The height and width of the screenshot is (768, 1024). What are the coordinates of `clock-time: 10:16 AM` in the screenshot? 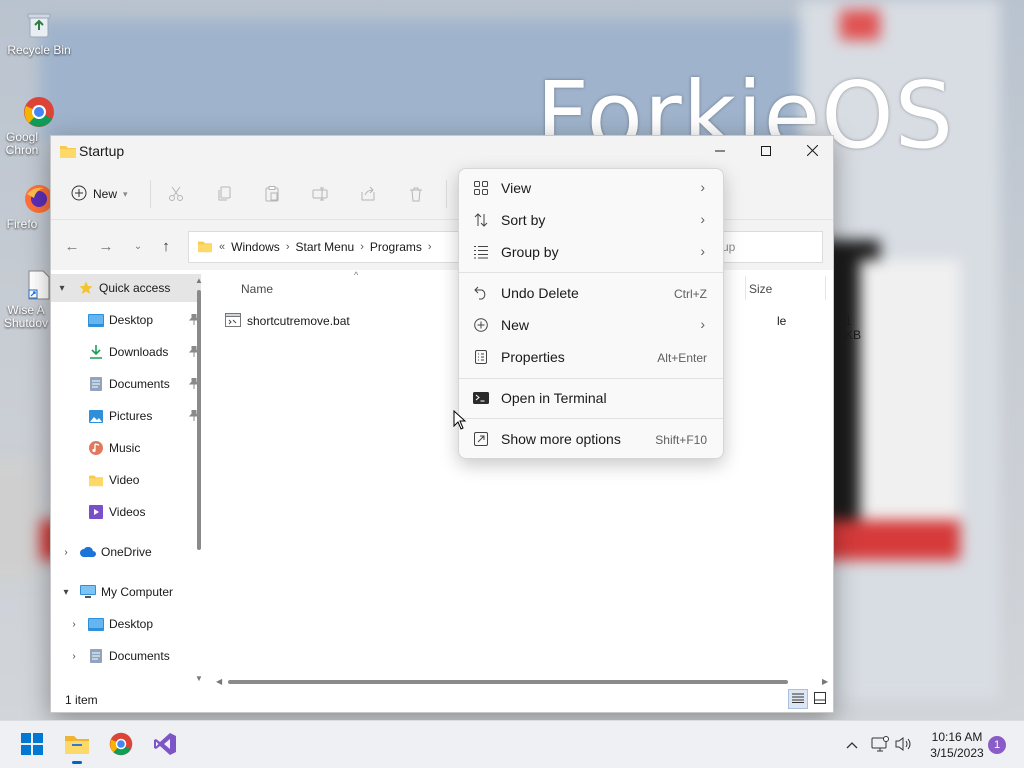 It's located at (957, 737).